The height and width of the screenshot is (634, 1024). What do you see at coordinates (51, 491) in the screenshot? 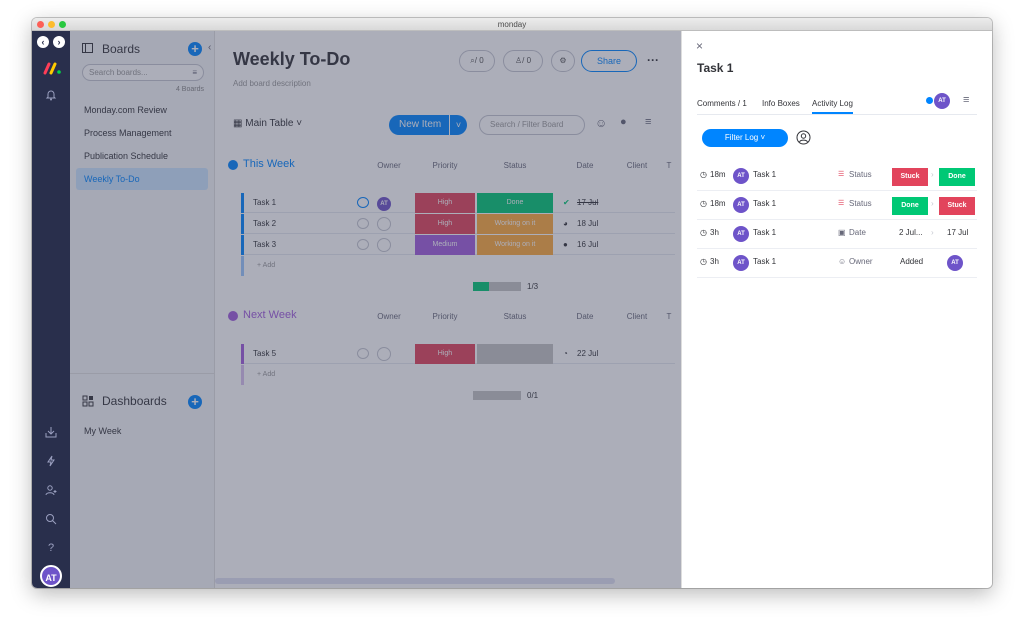
I see `invite-user-icon` at bounding box center [51, 491].